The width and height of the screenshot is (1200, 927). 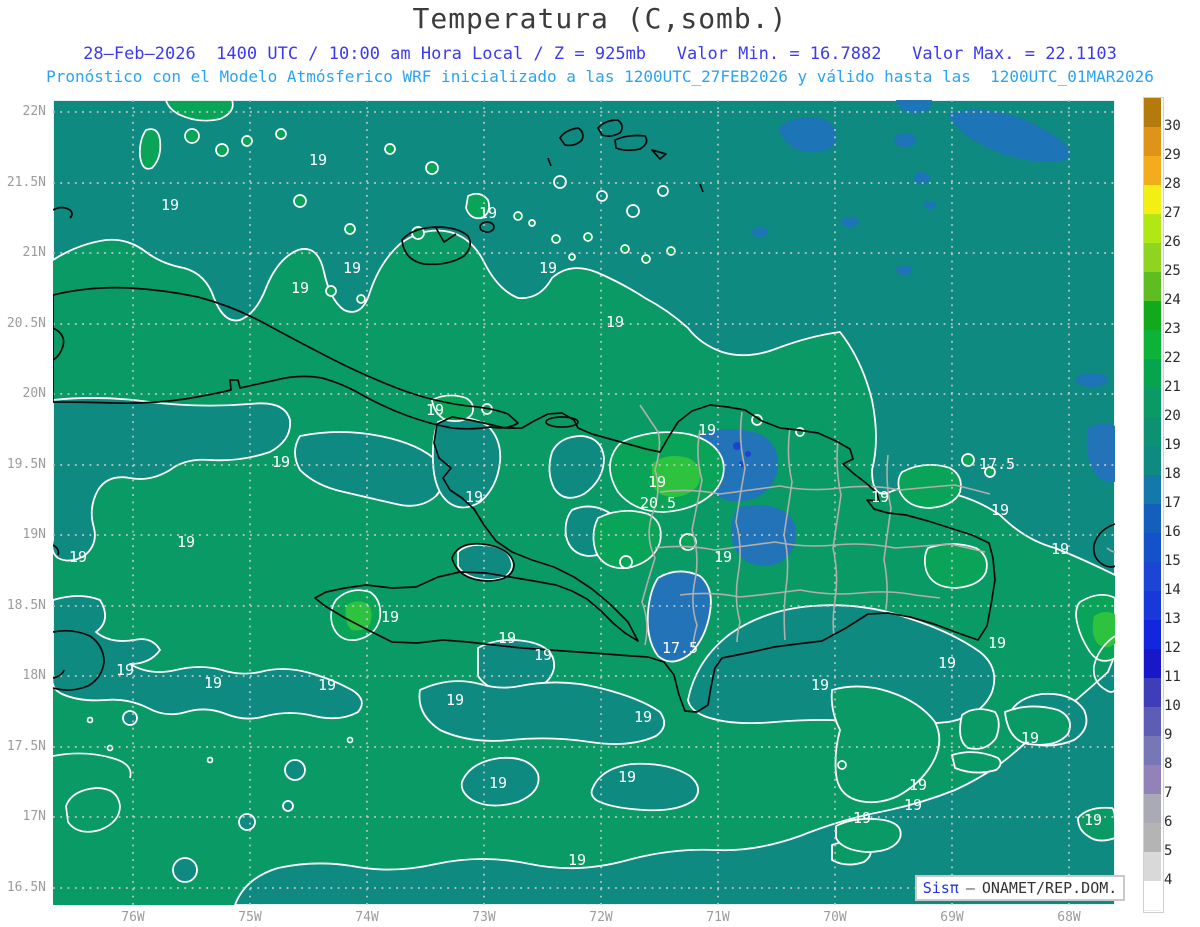 I want to click on lat-tick-label: 16.5N, so click(x=26, y=887).